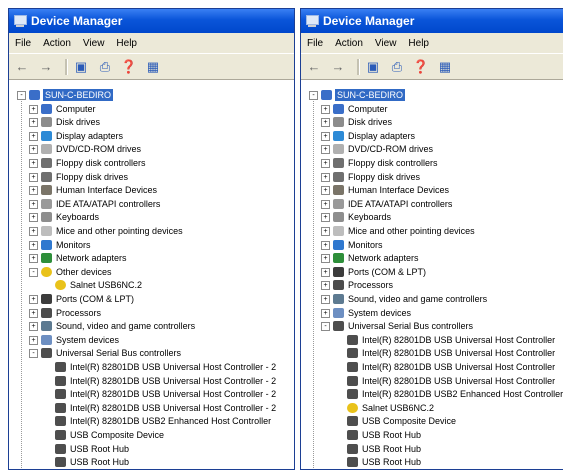 This screenshot has width=563, height=470. Describe the element at coordinates (78, 122) in the screenshot. I see `device-label: Disk drives` at that location.